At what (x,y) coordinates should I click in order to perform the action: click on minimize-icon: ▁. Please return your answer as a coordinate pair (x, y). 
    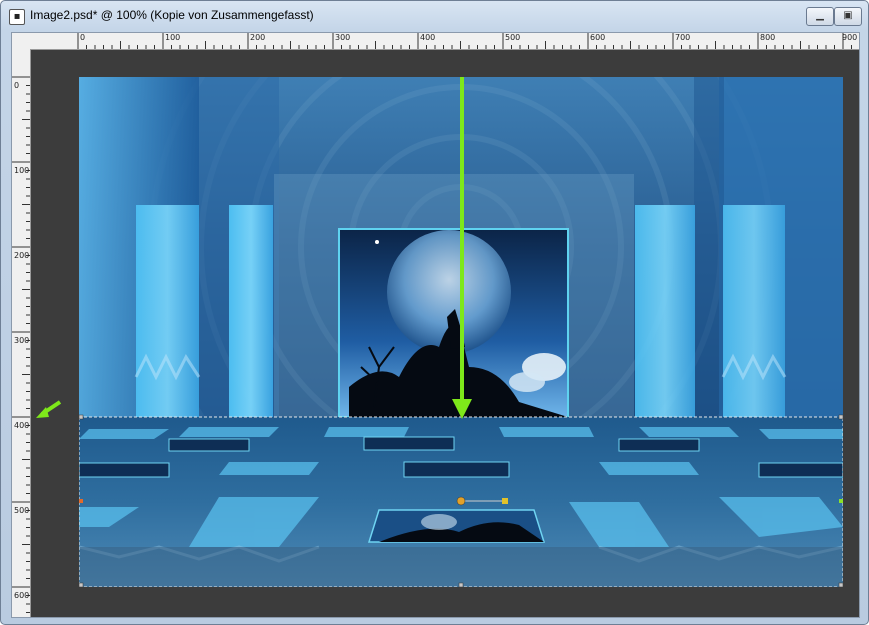
    Looking at the image, I should click on (820, 15).